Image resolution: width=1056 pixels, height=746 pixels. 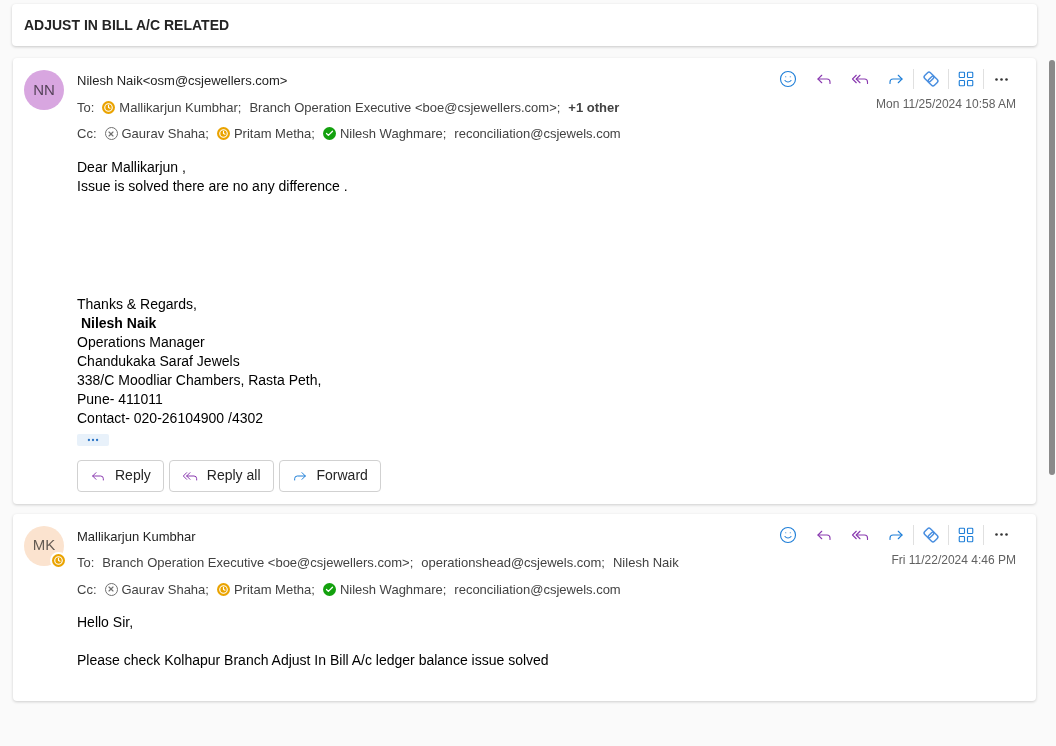 I want to click on recipient-name: Mallikarjun Kumbhar;, so click(x=180, y=107).